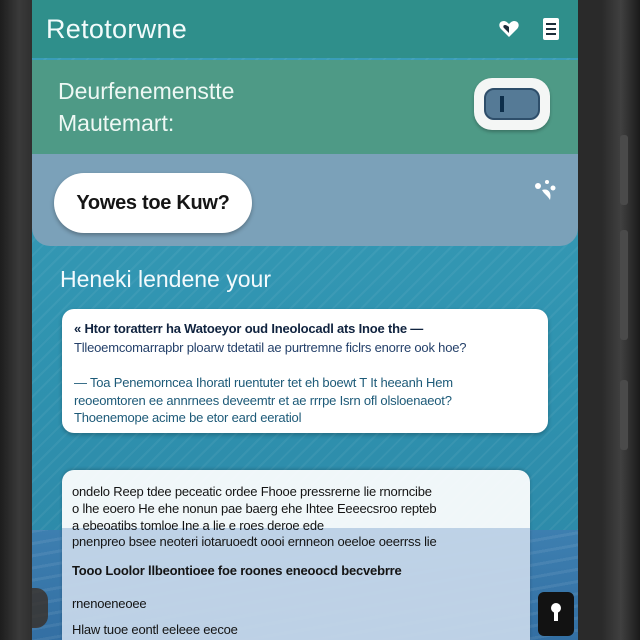 This screenshot has height=640, width=640. What do you see at coordinates (624, 285) in the screenshot?
I see `volume-down-button` at bounding box center [624, 285].